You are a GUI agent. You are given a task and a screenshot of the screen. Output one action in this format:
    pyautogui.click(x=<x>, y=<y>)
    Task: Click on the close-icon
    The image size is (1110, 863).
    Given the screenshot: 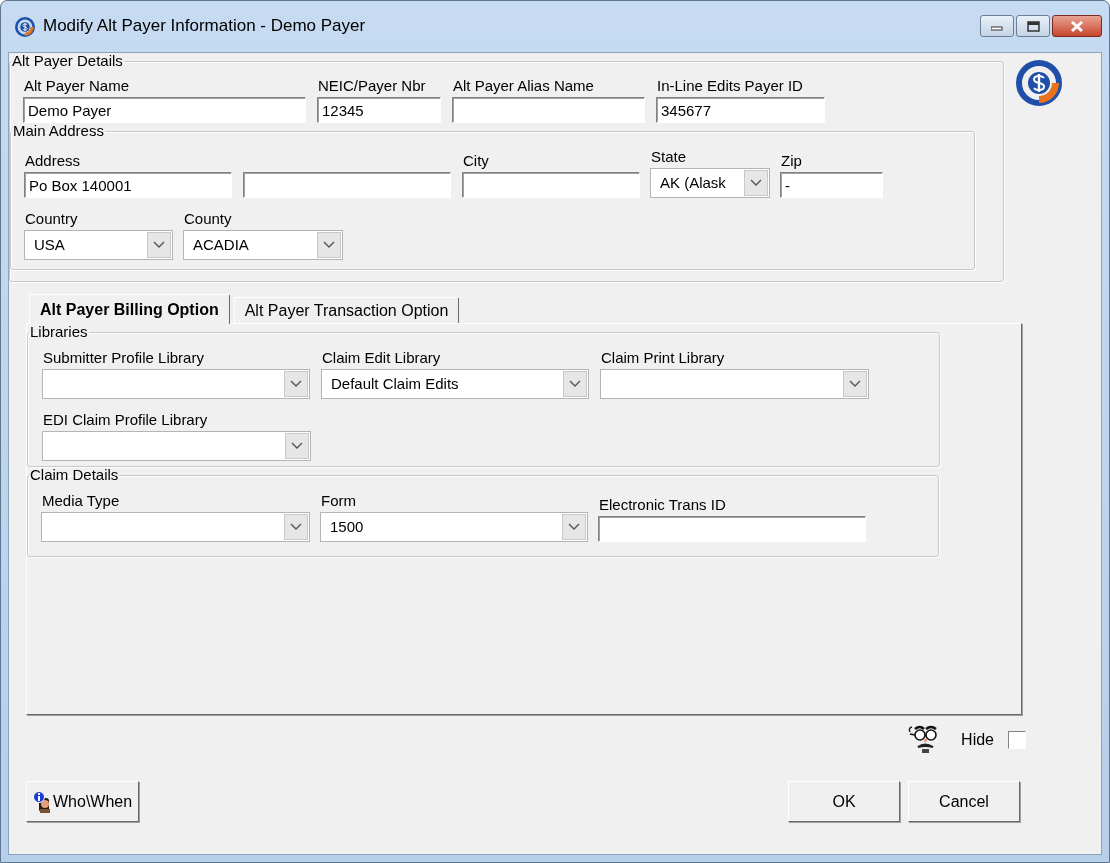 What is the action you would take?
    pyautogui.click(x=1077, y=26)
    